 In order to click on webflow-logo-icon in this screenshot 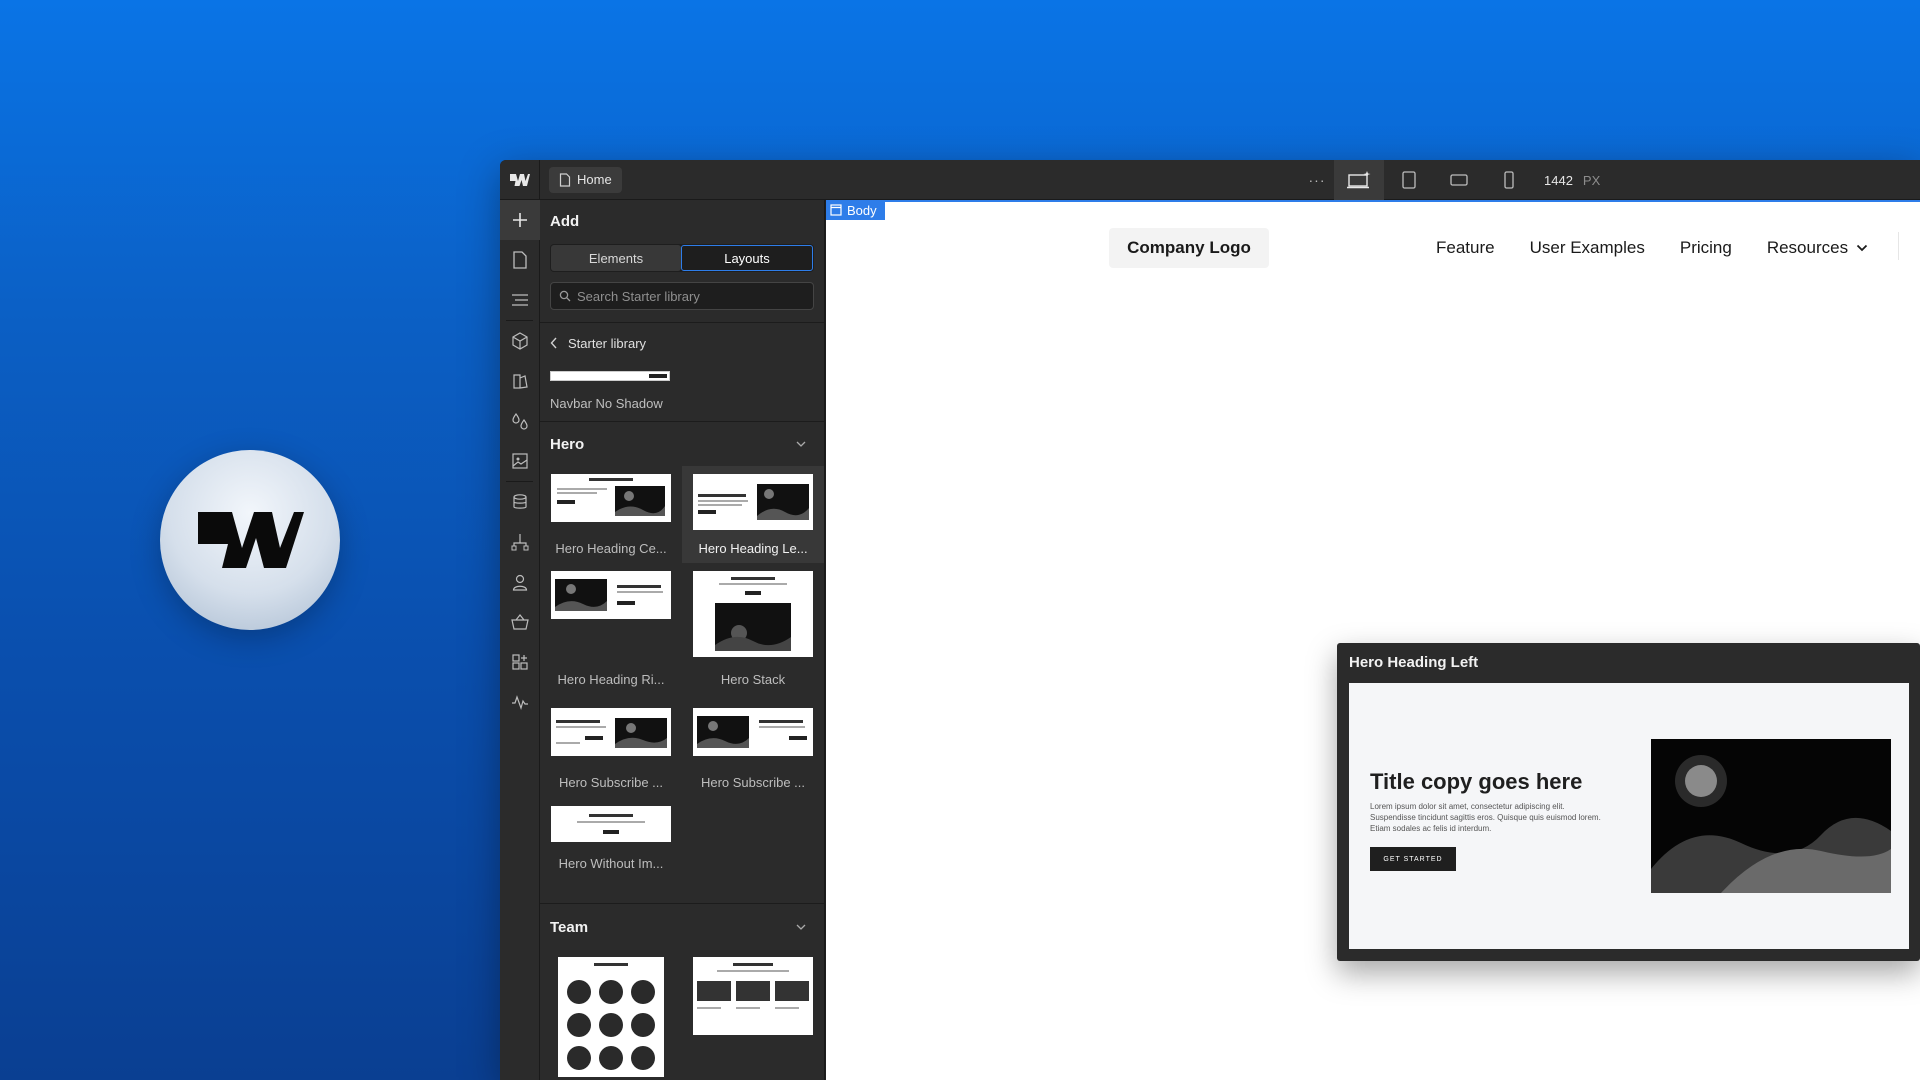, I will do `click(251, 540)`.